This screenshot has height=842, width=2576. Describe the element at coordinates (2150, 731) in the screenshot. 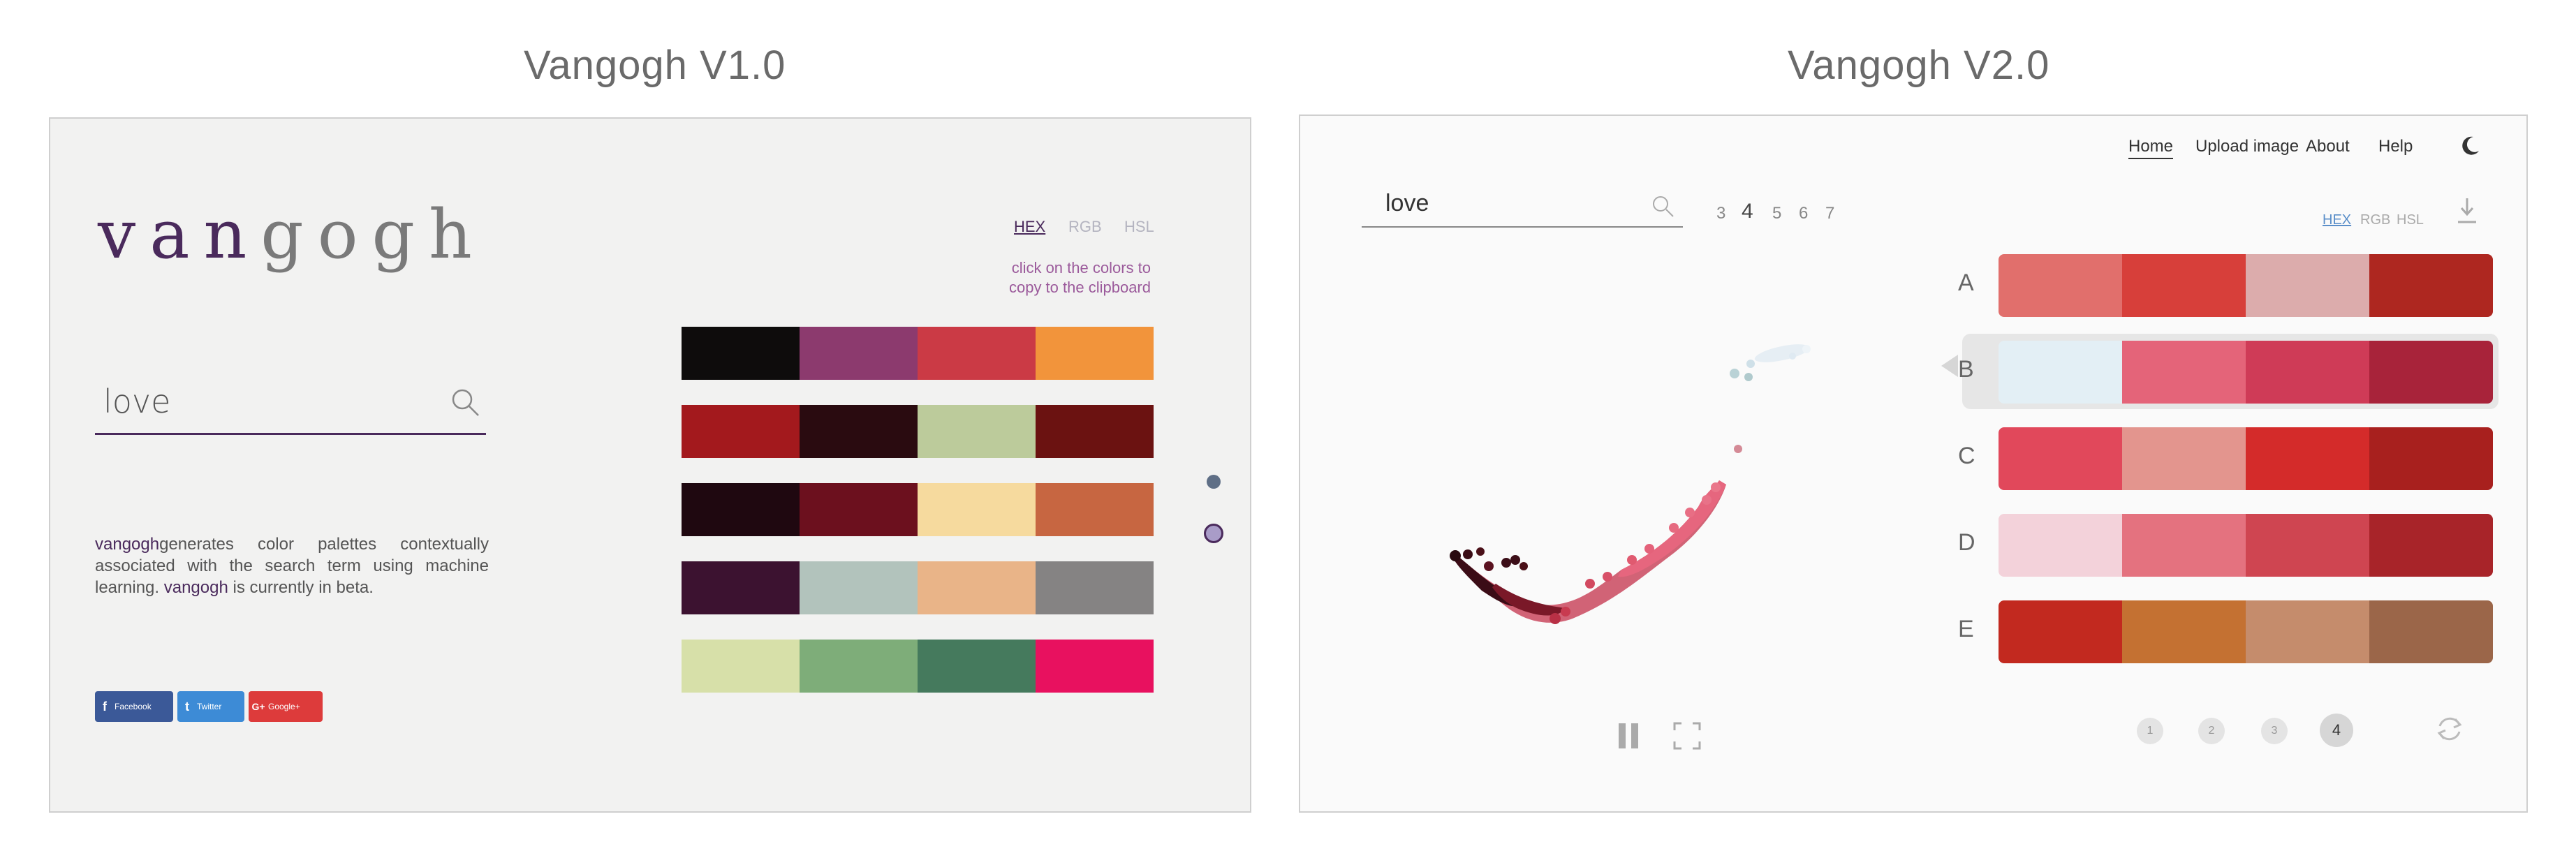

I see `page-button-1: 1` at that location.